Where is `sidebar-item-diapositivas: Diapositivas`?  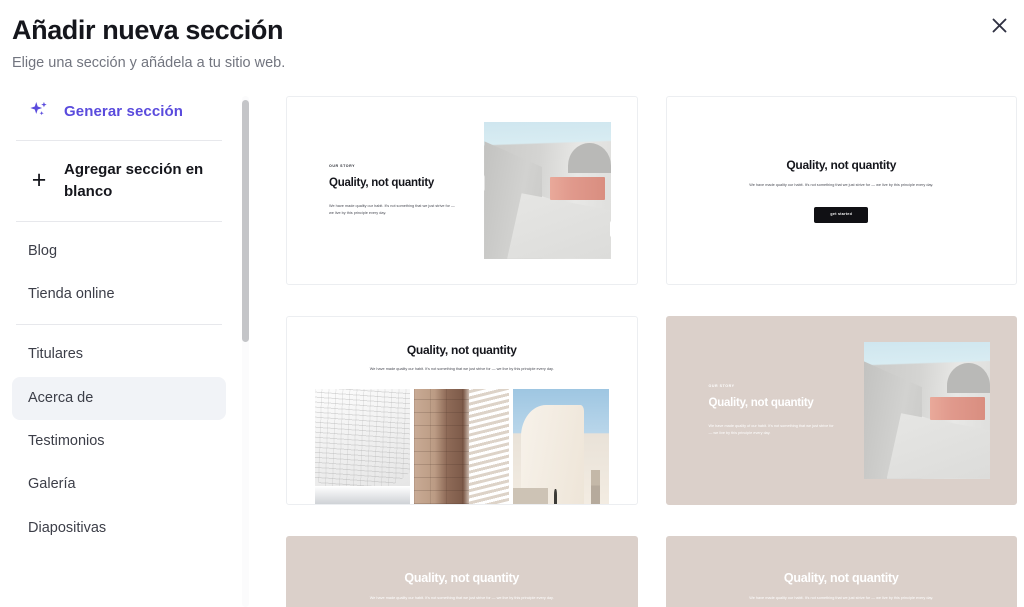
sidebar-item-diapositivas: Diapositivas is located at coordinates (119, 528).